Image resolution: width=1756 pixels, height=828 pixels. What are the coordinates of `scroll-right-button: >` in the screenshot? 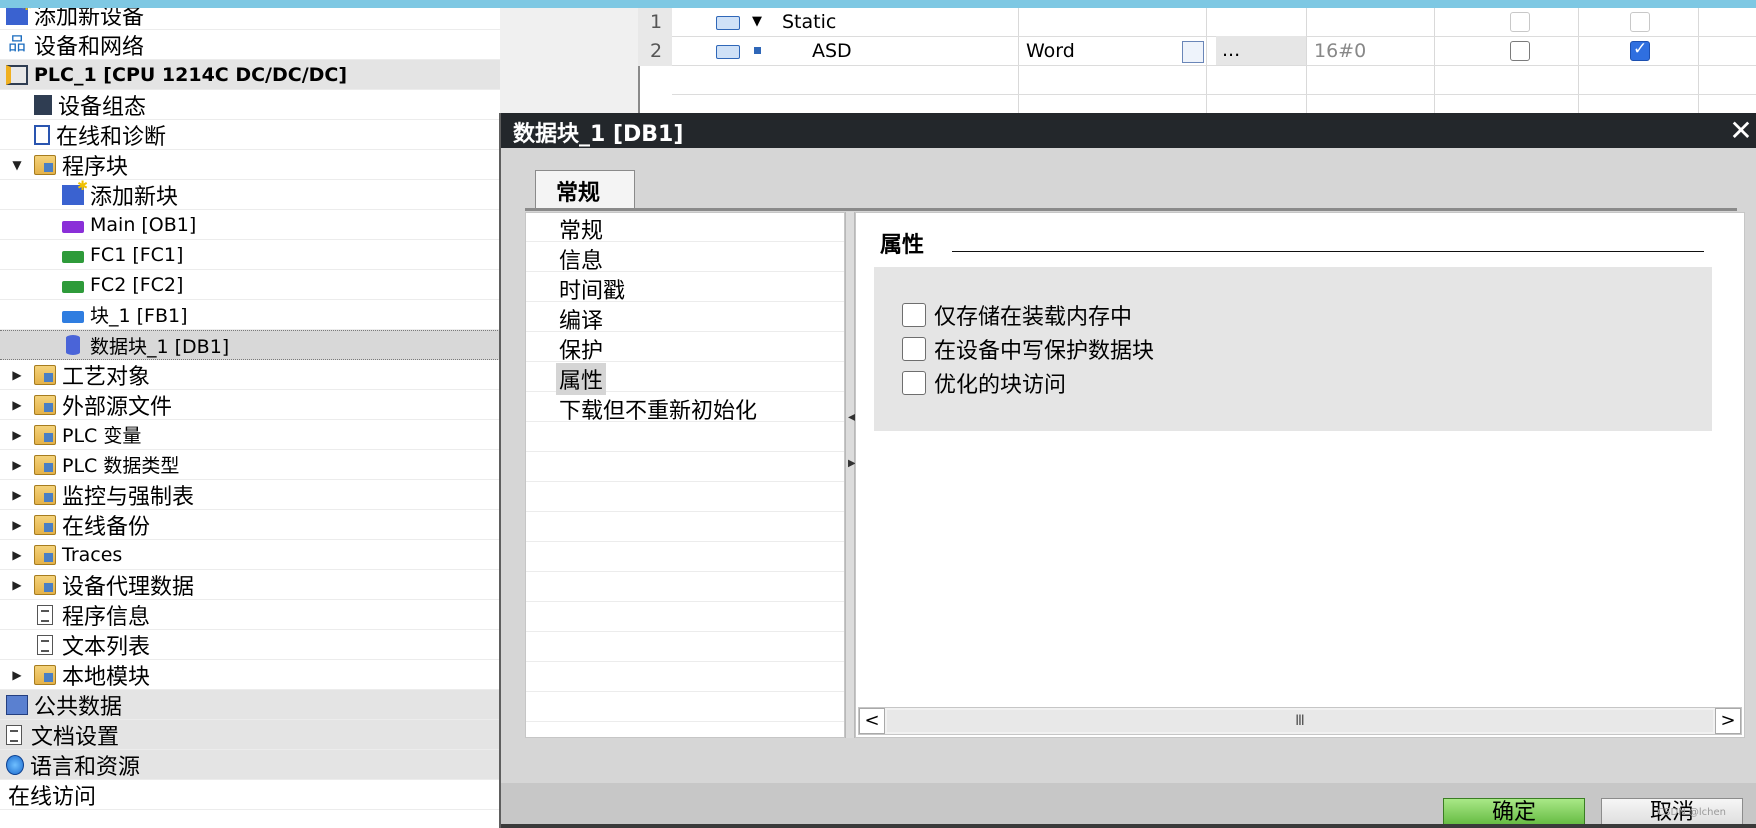 It's located at (1728, 721).